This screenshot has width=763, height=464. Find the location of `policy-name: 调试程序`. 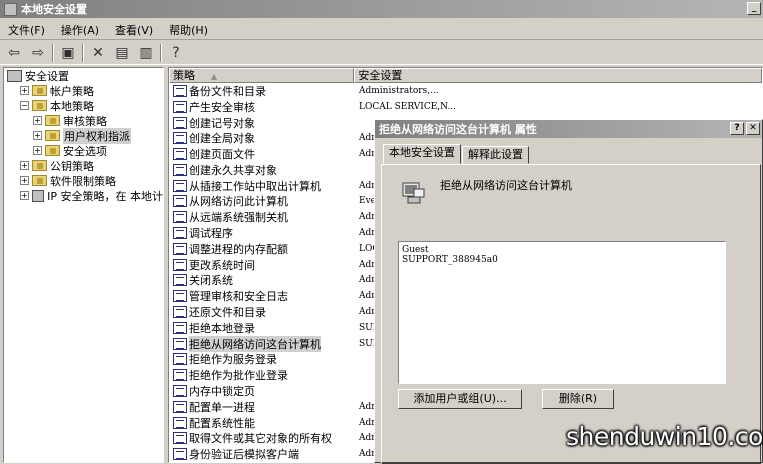

policy-name: 调试程序 is located at coordinates (211, 234).